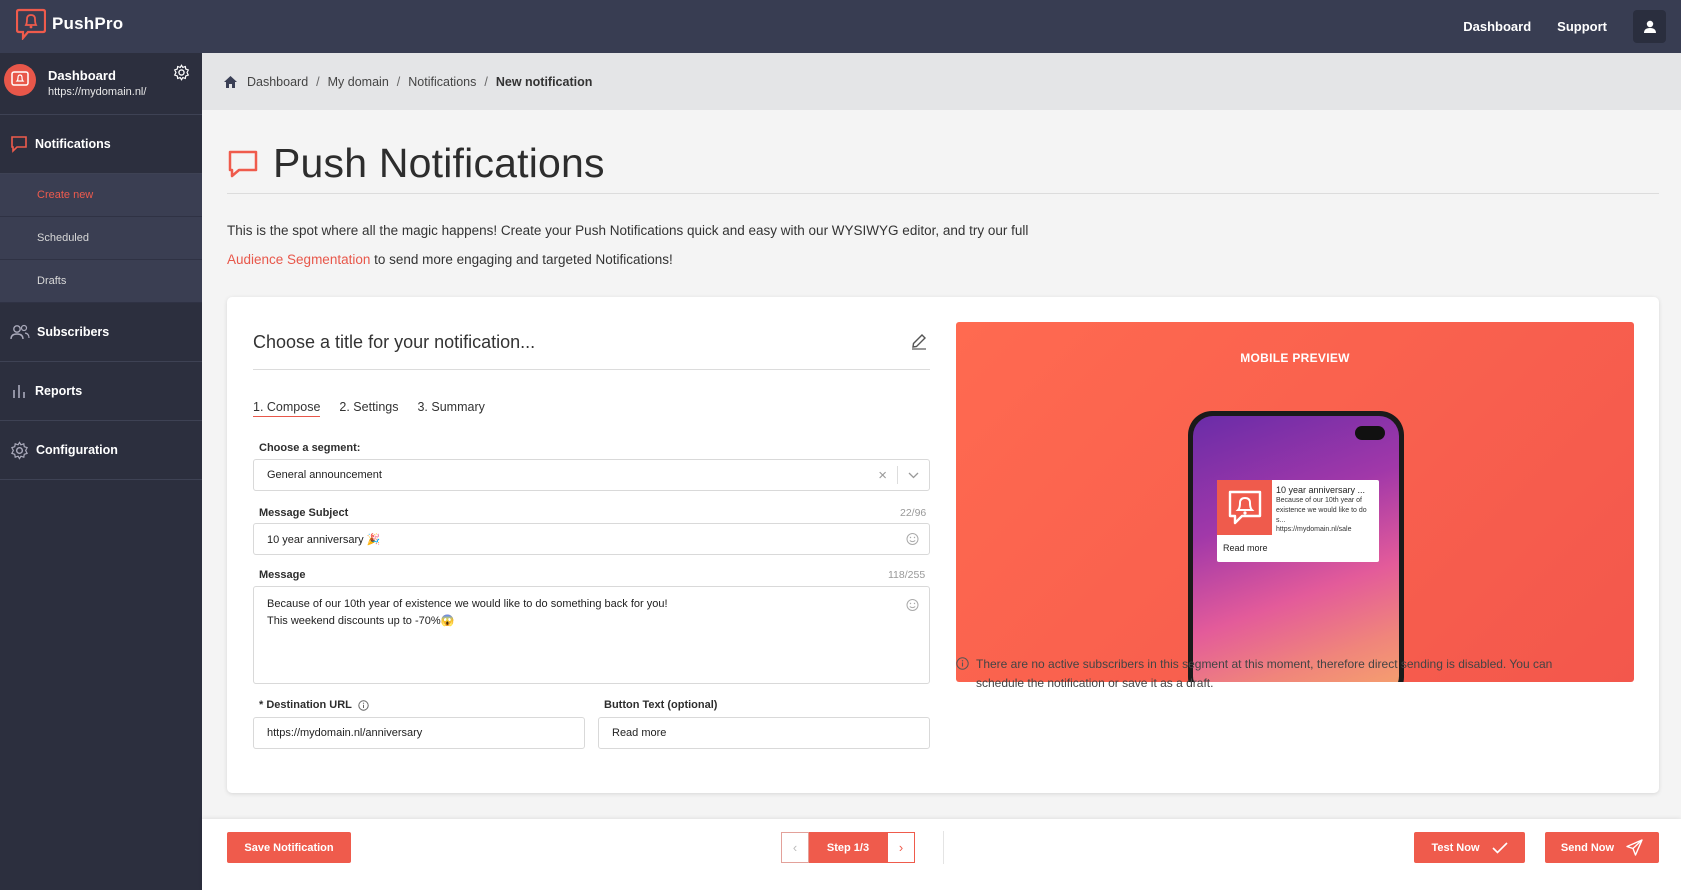 Image resolution: width=1681 pixels, height=890 pixels. I want to click on next-step-button: ›, so click(901, 847).